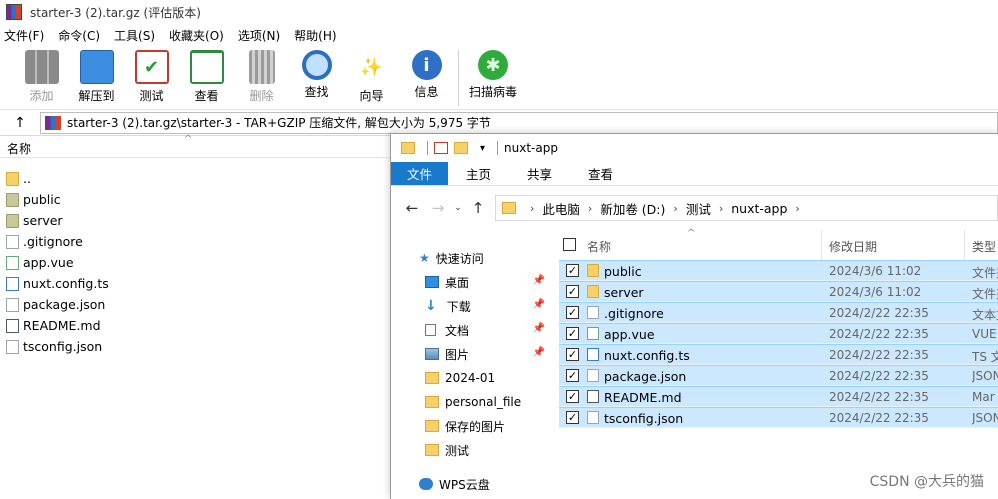 The image size is (998, 499). I want to click on watermark: CSDN @大兵的猫, so click(926, 482).